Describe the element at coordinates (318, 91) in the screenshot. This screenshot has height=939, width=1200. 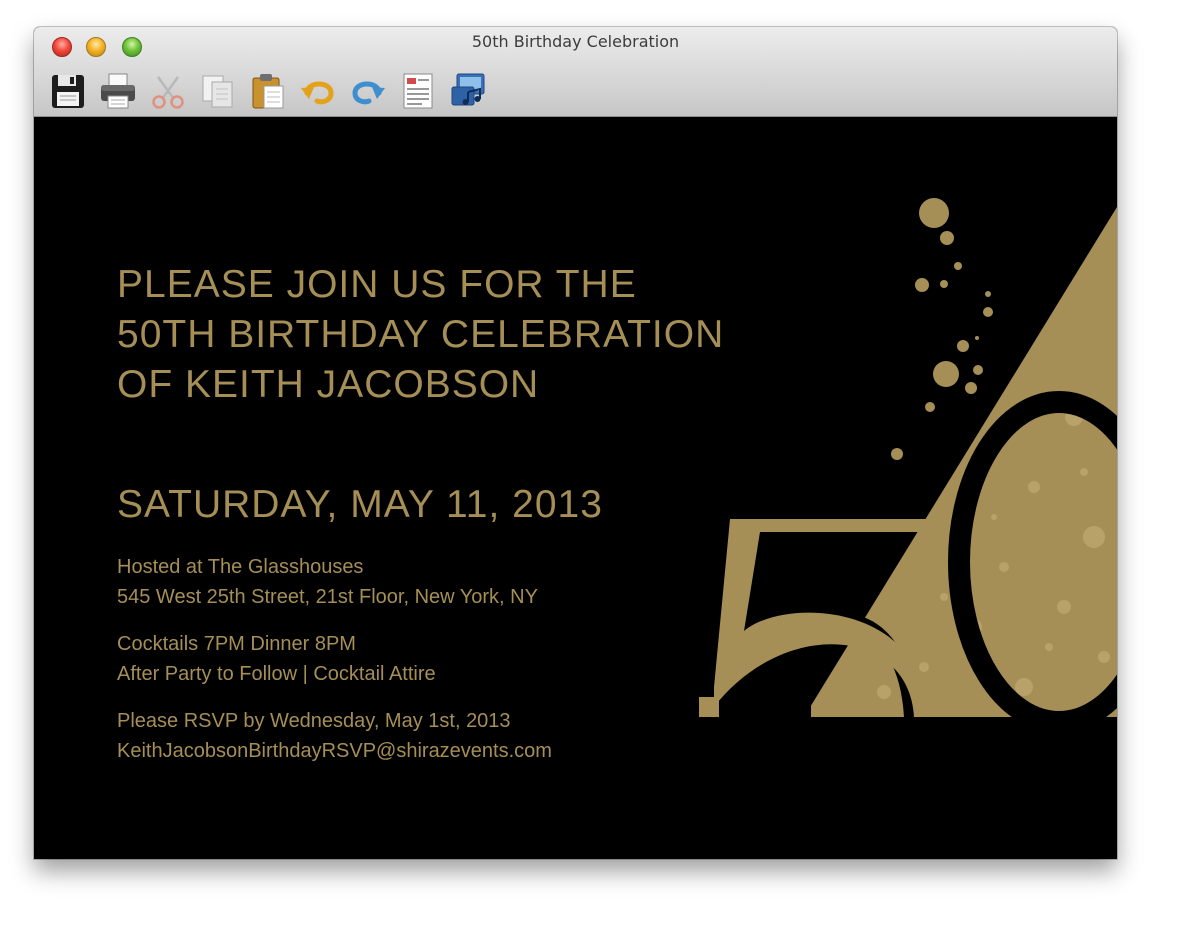
I see `undo-icon` at that location.